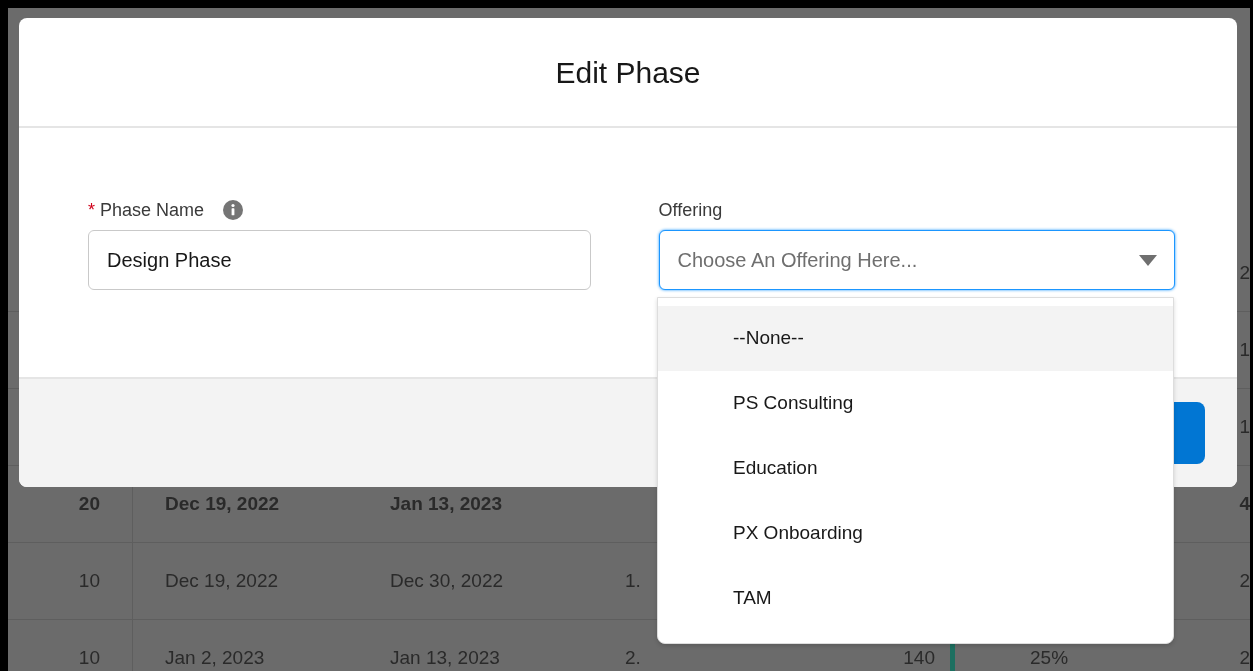  Describe the element at coordinates (919, 657) in the screenshot. I see `table-cell-text: 140` at that location.